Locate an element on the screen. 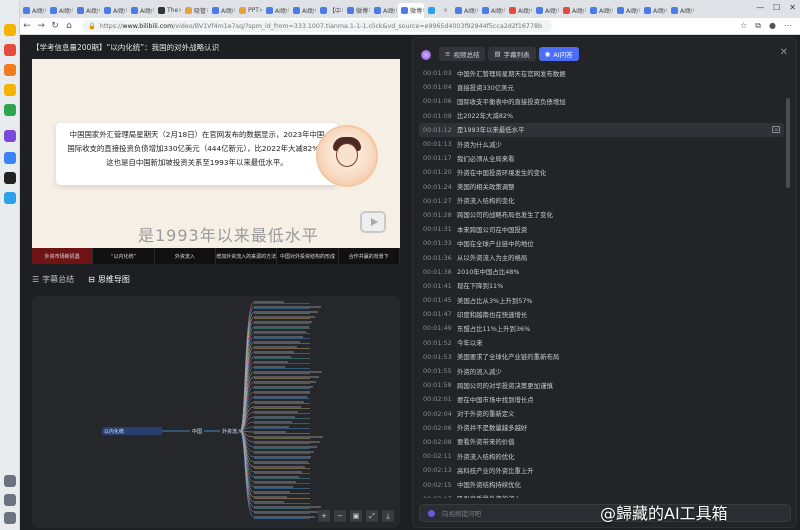 The height and width of the screenshot is (530, 800). tab-video-summary: ≡ 视频总结 is located at coordinates (462, 54).